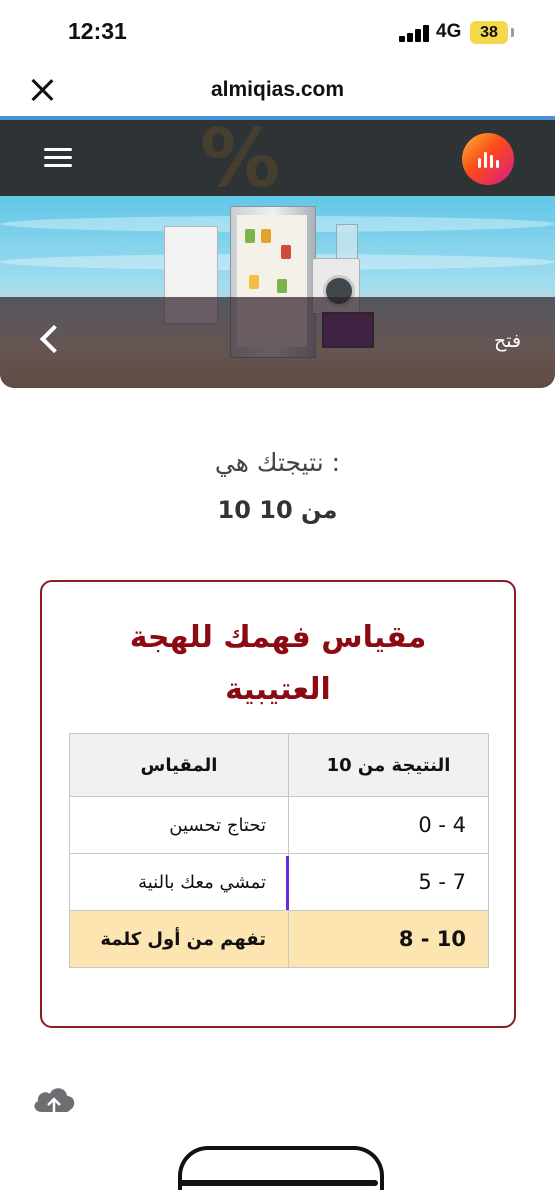 This screenshot has width=555, height=1200. I want to click on header-scale: المقياس, so click(179, 765).